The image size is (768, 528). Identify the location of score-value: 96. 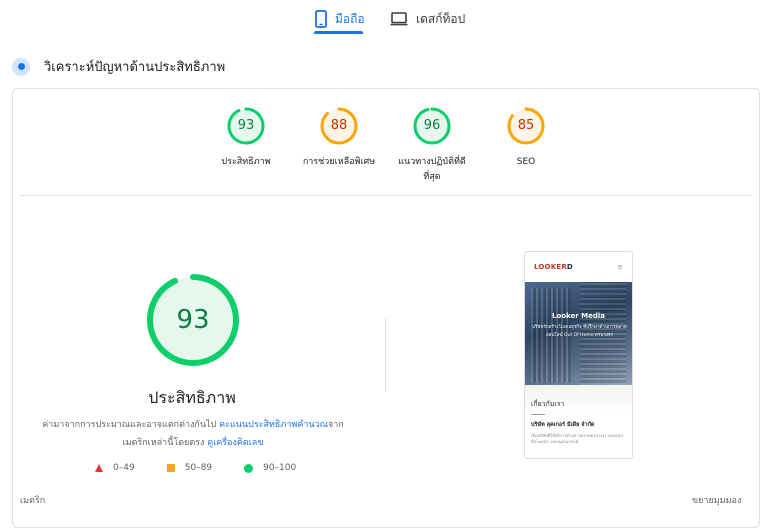
(432, 125).